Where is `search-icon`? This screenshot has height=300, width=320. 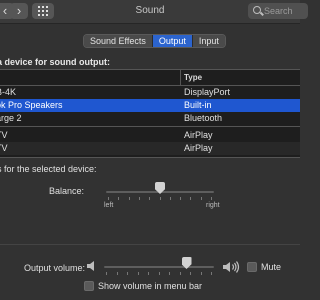
search-icon is located at coordinates (257, 10).